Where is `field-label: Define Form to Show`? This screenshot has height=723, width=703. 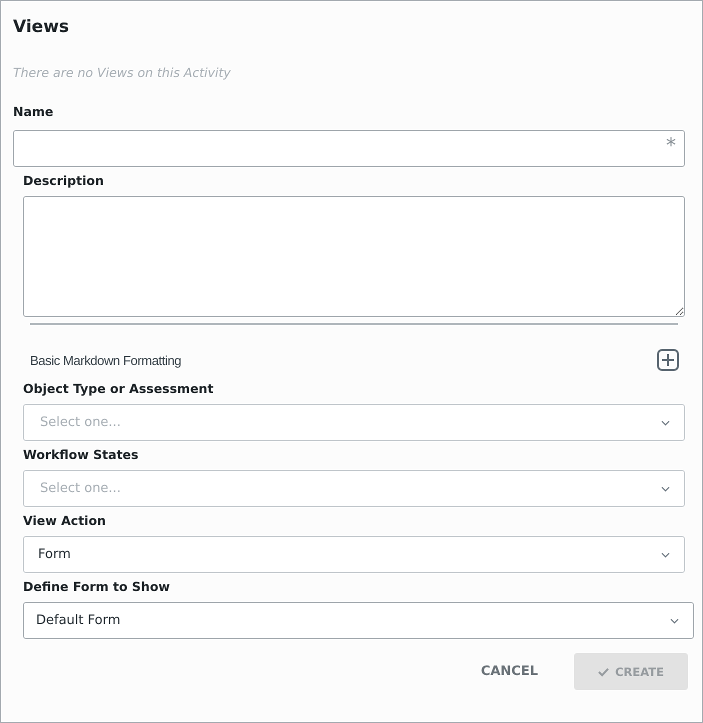
field-label: Define Form to Show is located at coordinates (97, 587).